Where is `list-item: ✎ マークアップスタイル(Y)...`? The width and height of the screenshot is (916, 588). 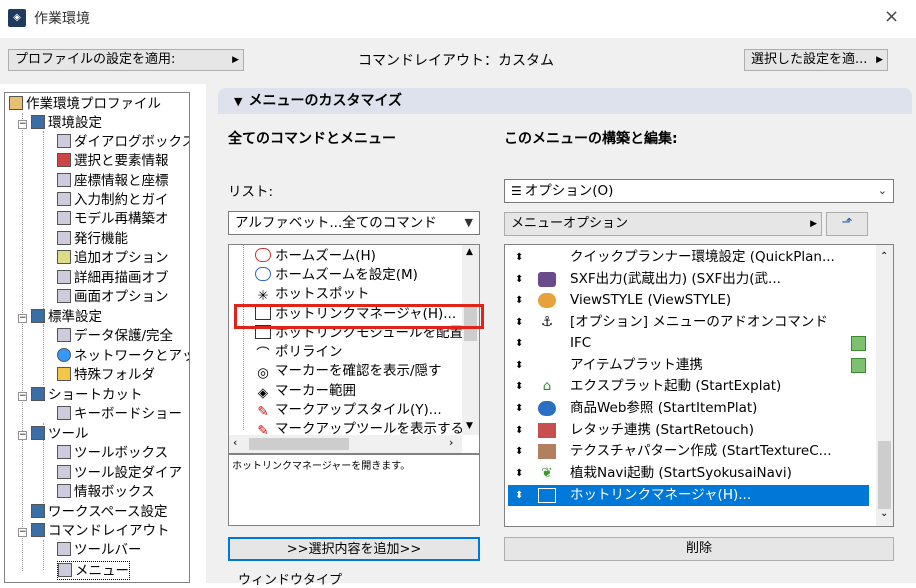 list-item: ✎ マークアップスタイル(Y)... is located at coordinates (348, 410).